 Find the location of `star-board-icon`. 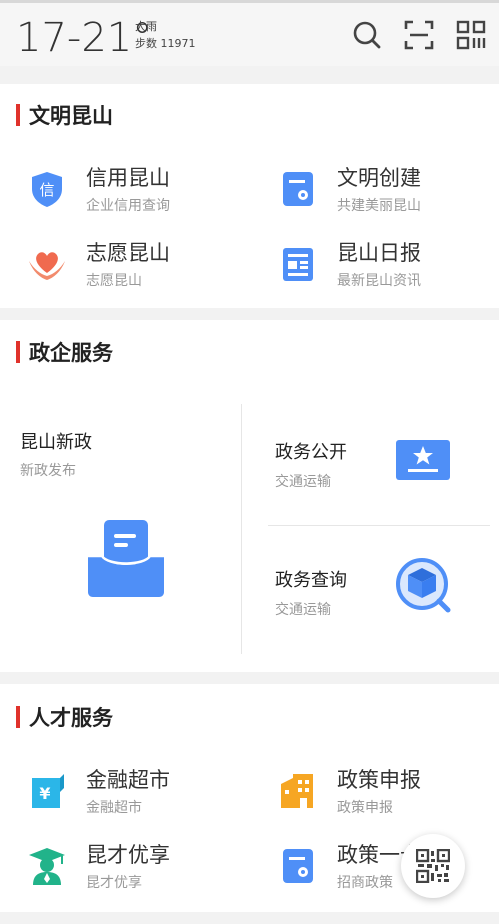

star-board-icon is located at coordinates (423, 460).